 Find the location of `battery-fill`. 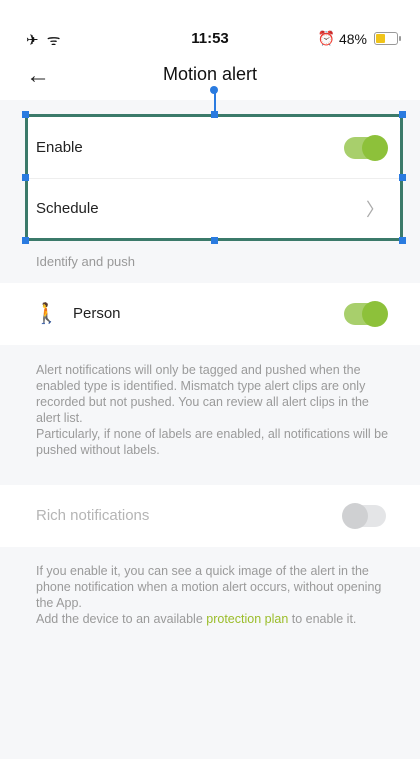

battery-fill is located at coordinates (380, 38).